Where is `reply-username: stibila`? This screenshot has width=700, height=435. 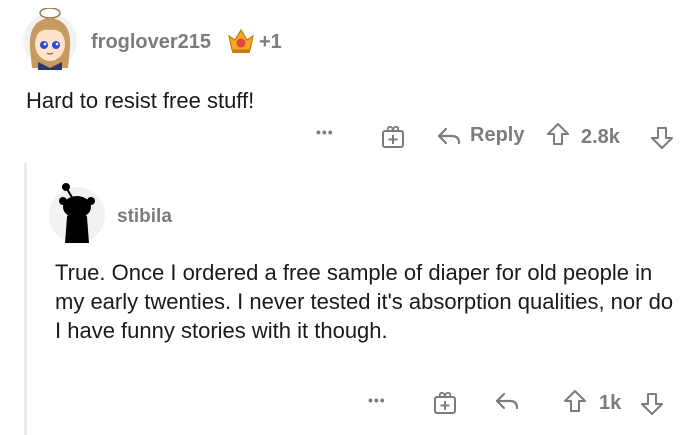
reply-username: stibila is located at coordinates (144, 217).